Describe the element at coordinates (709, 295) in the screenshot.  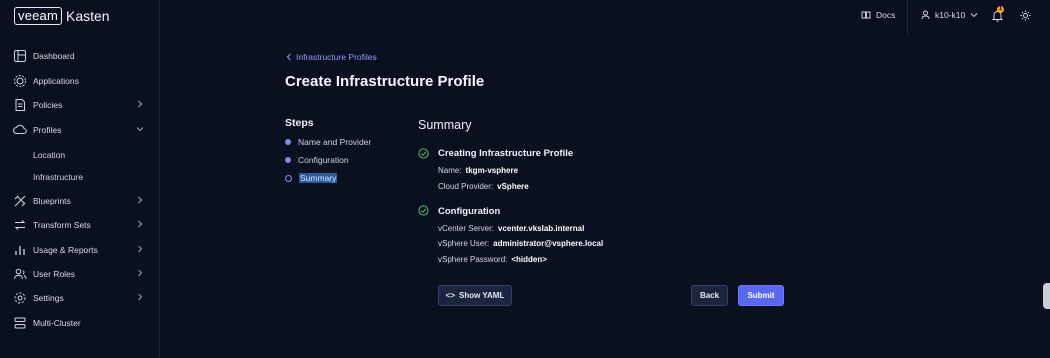
I see `back-button: Back` at that location.